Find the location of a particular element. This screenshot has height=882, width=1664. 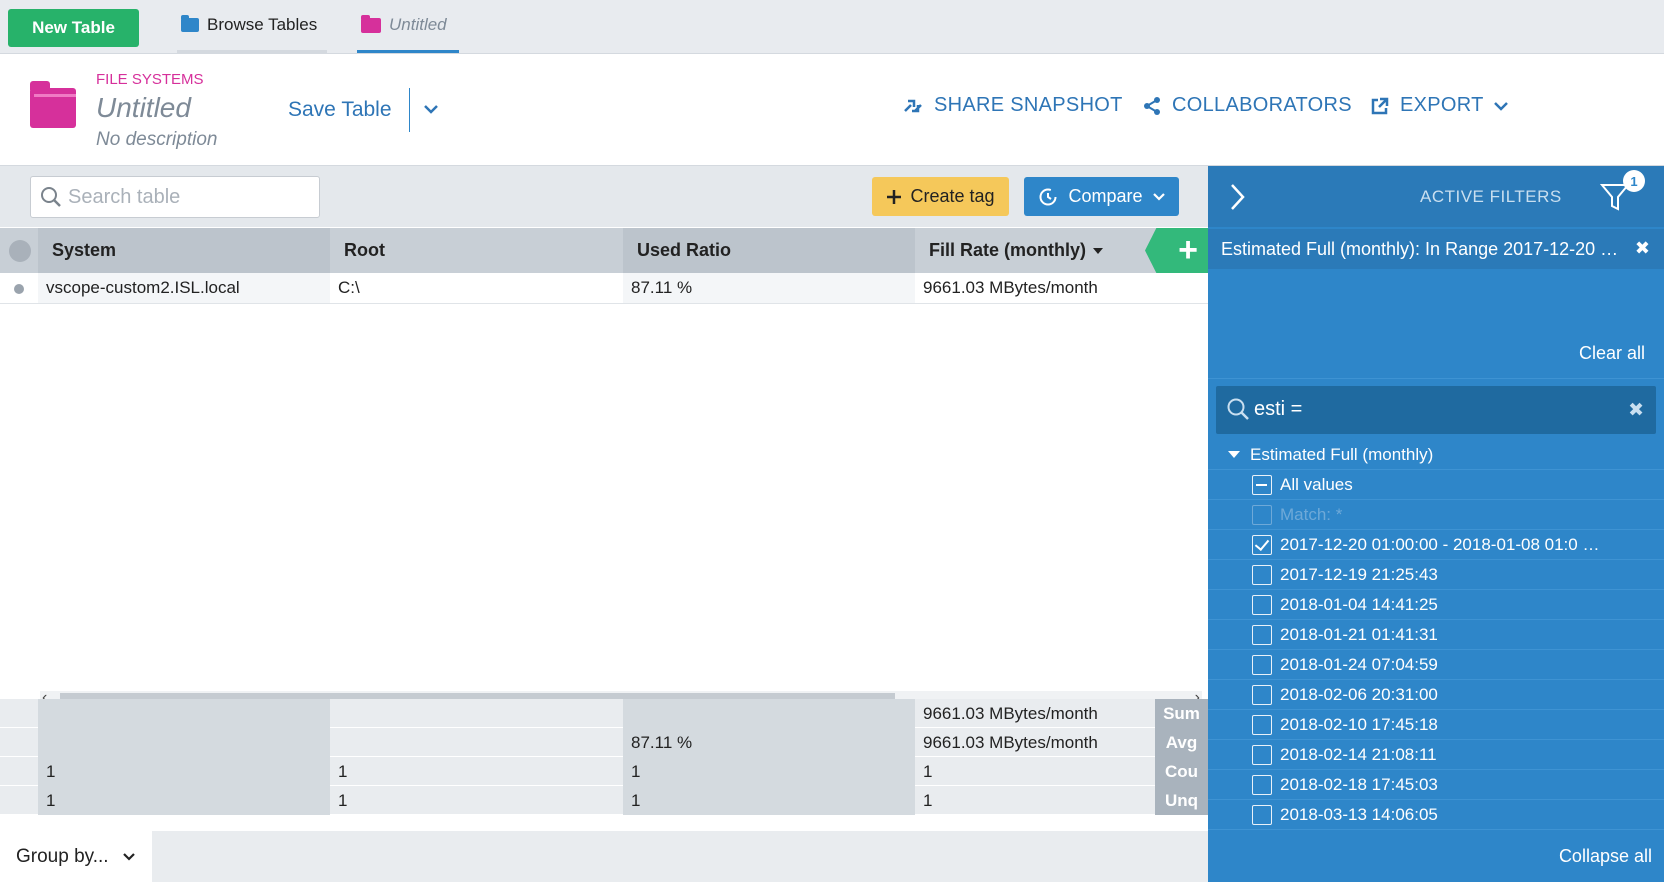

share-icon is located at coordinates (1152, 105).